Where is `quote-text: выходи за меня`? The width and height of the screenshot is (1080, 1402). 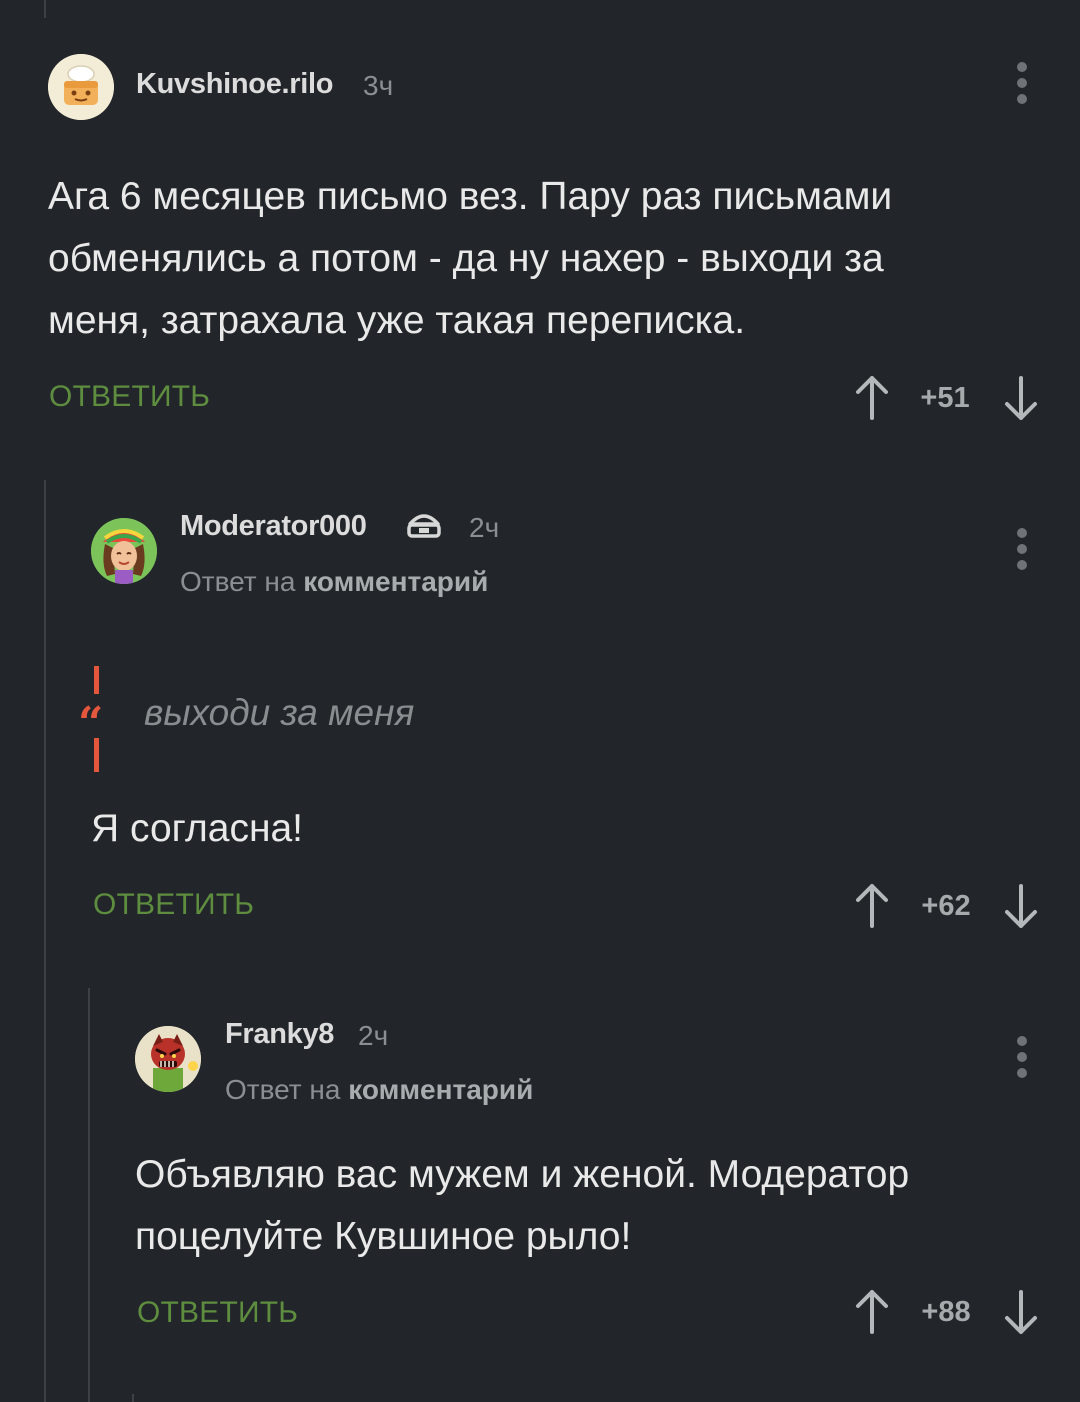
quote-text: выходи за меня is located at coordinates (279, 712).